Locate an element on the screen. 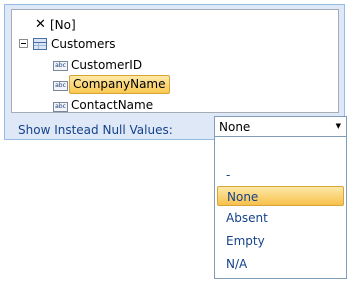  dropdown-option-absent: Absent is located at coordinates (280, 218).